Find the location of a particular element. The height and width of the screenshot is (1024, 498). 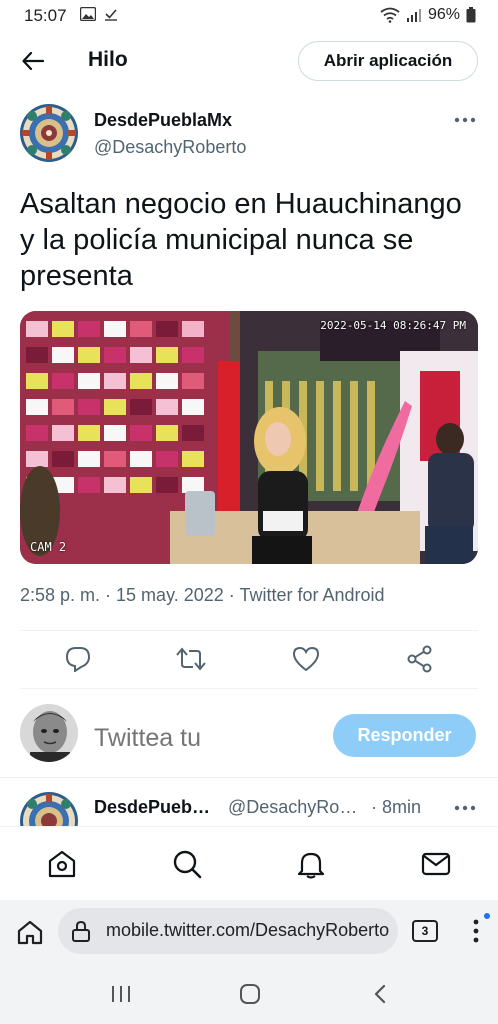

camera-label: CAM 2 is located at coordinates (48, 547).